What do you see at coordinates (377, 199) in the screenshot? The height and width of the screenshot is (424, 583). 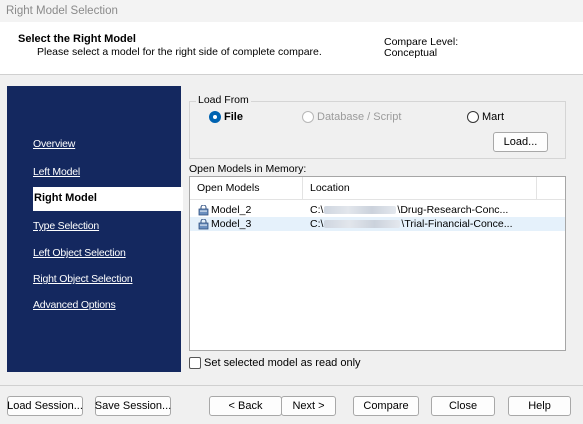 I see `column-header-divider` at bounding box center [377, 199].